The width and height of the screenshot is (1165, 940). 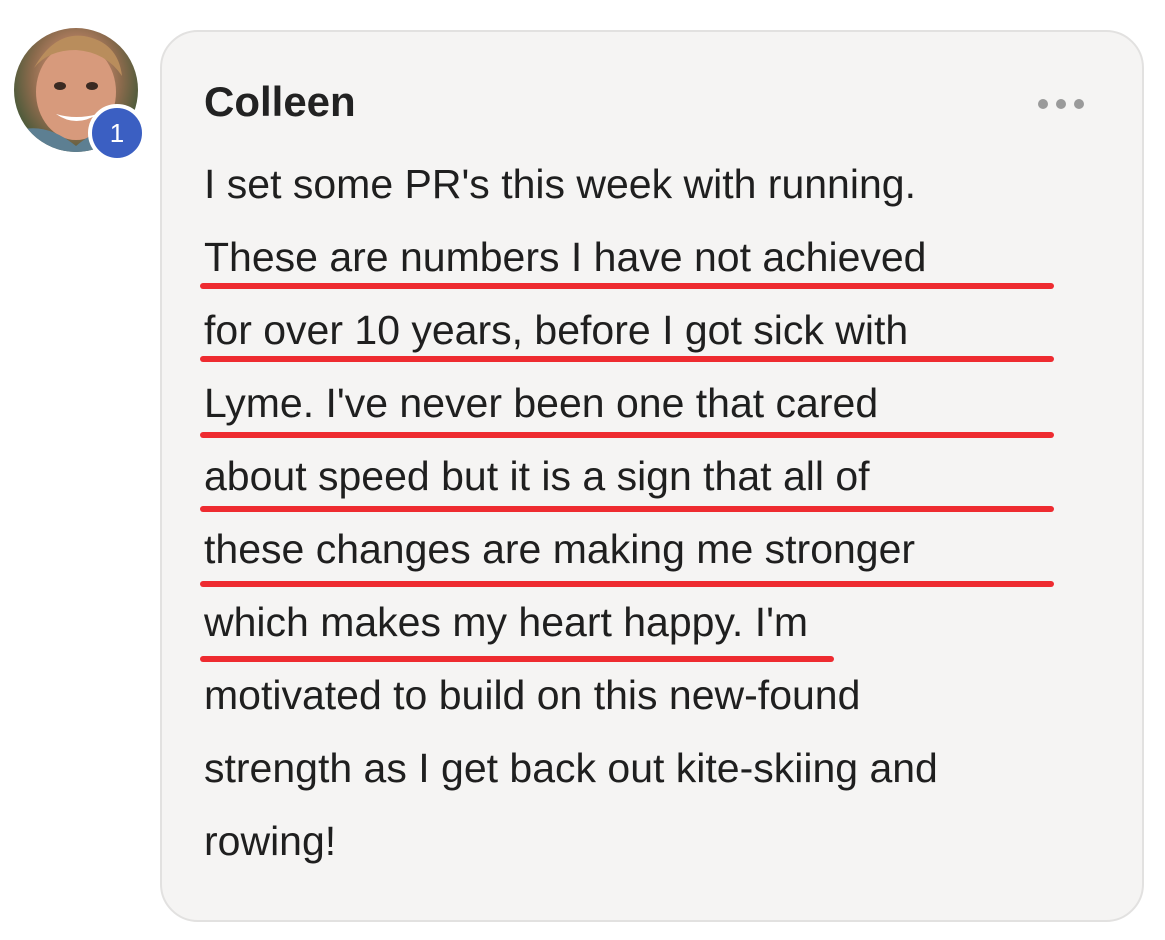 I want to click on comment-author: Colleen, so click(x=280, y=102).